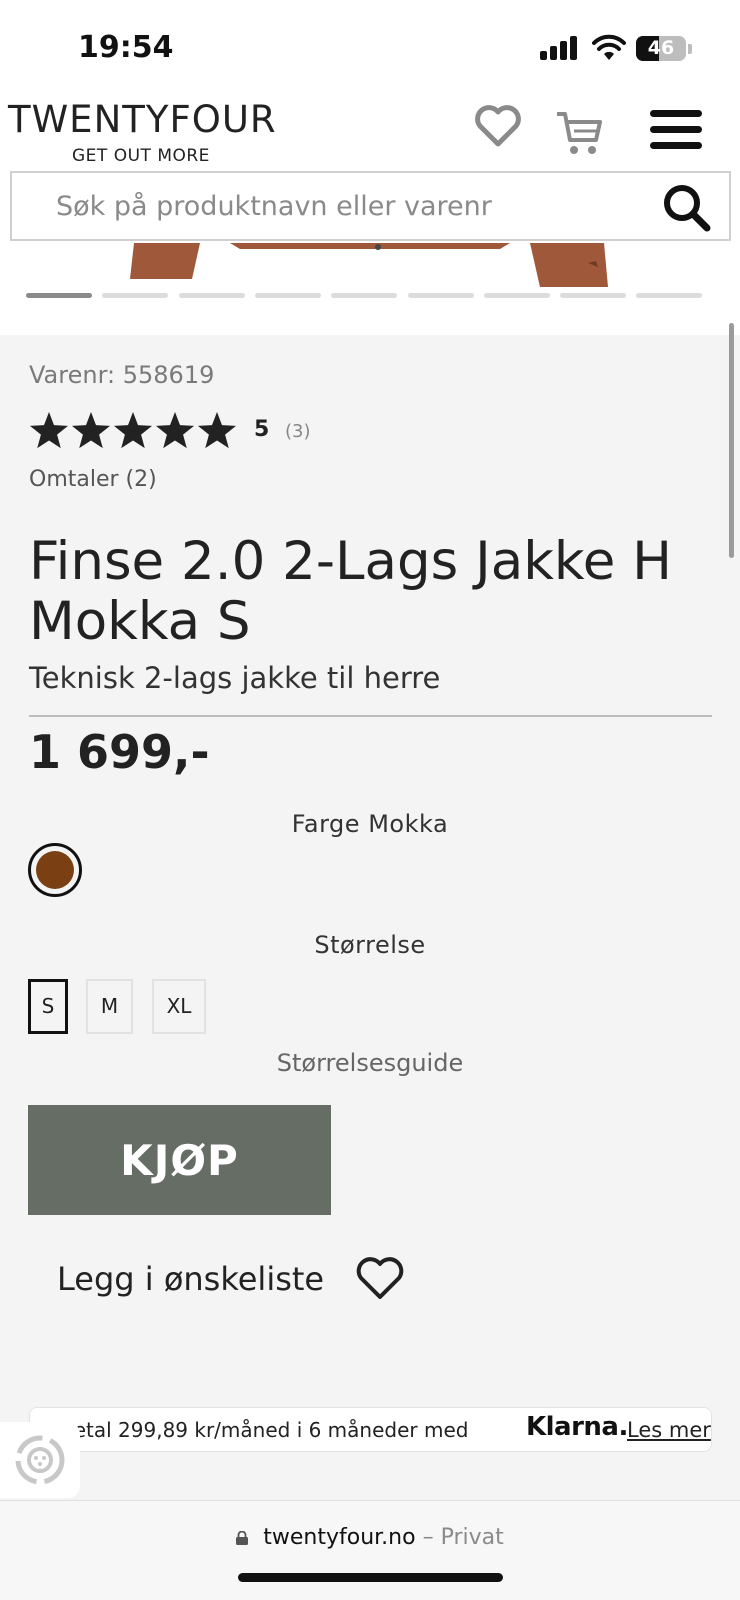  I want to click on product-price: 1 699,-, so click(119, 752).